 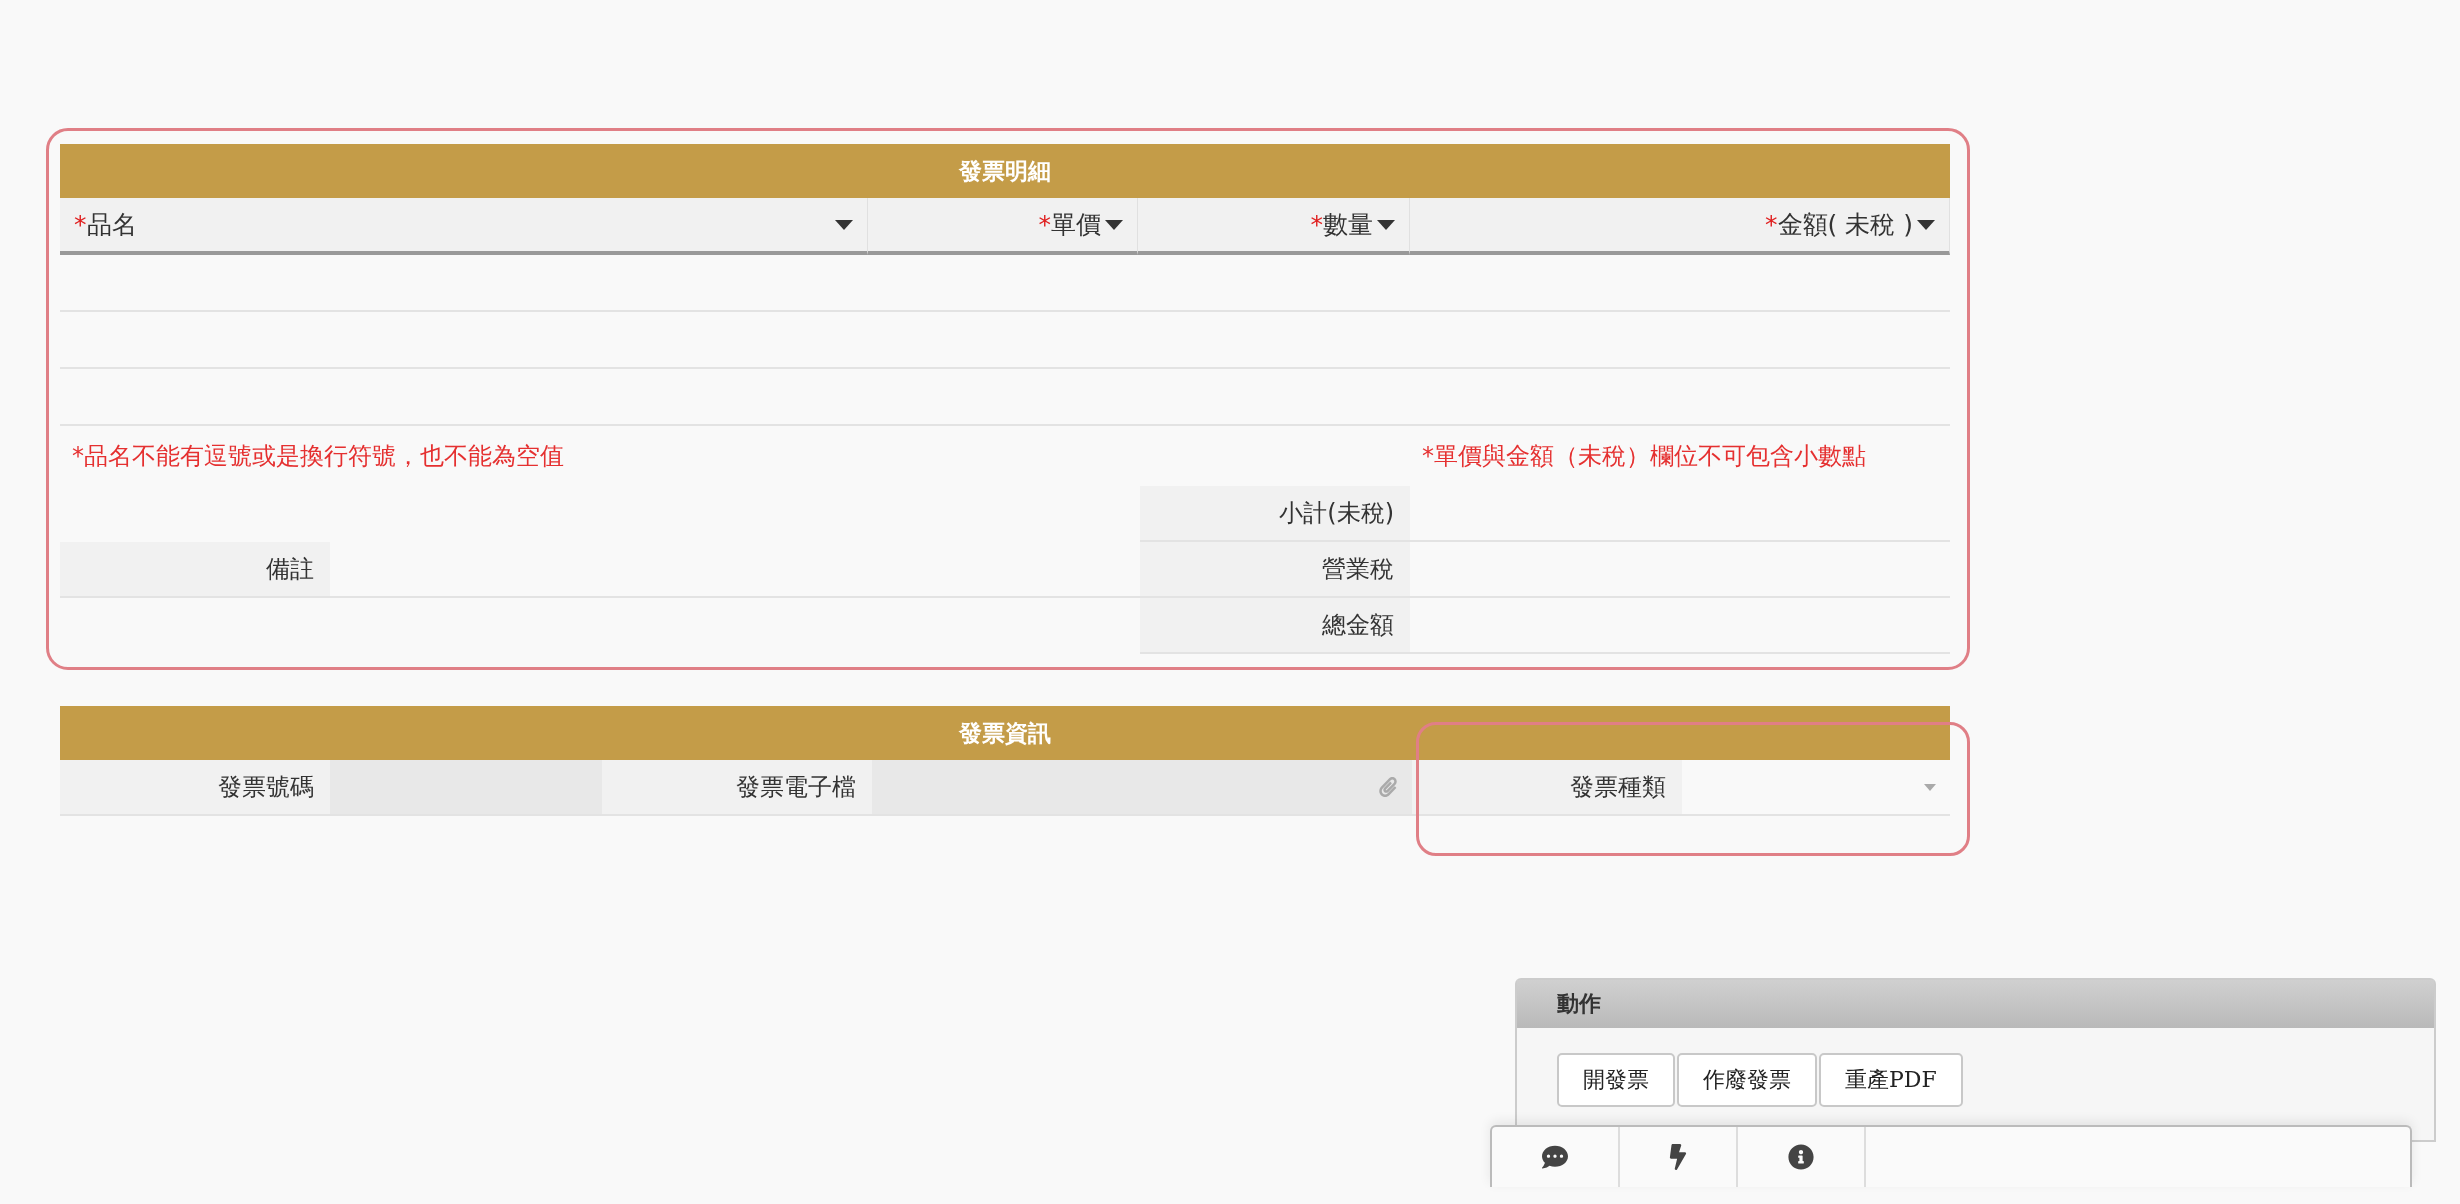 What do you see at coordinates (1005, 171) in the screenshot?
I see `section-title: 發票明細` at bounding box center [1005, 171].